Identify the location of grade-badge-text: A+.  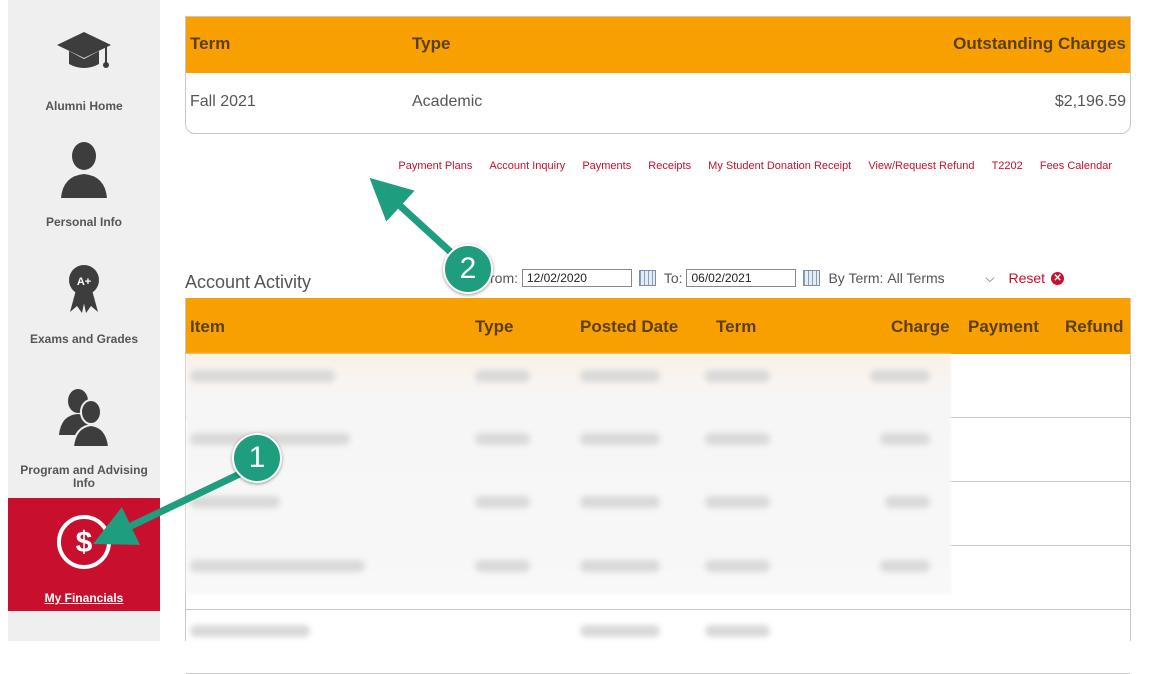
(84, 282).